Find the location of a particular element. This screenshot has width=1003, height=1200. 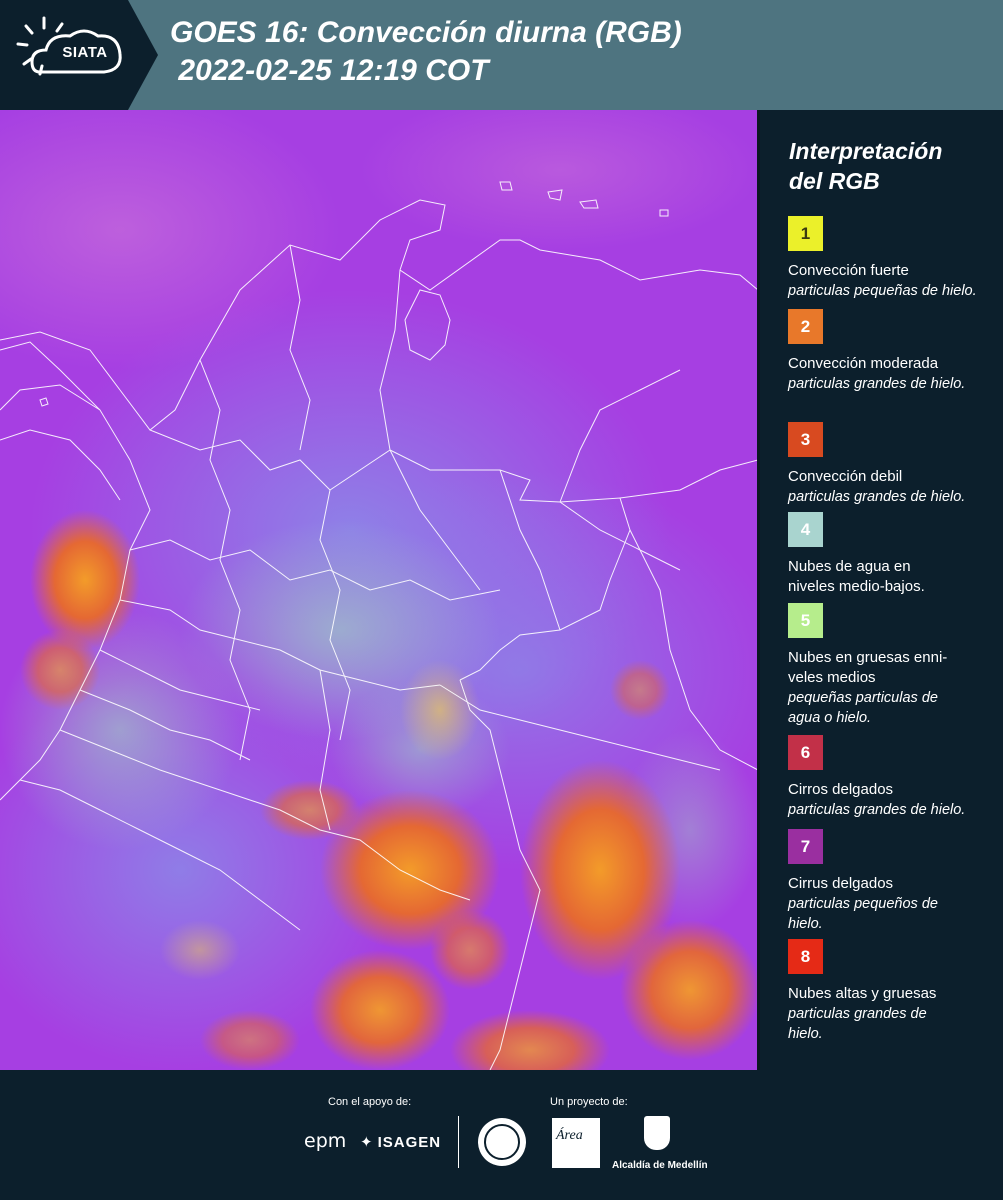

area-metropolitana-logo: Área is located at coordinates (576, 1143).